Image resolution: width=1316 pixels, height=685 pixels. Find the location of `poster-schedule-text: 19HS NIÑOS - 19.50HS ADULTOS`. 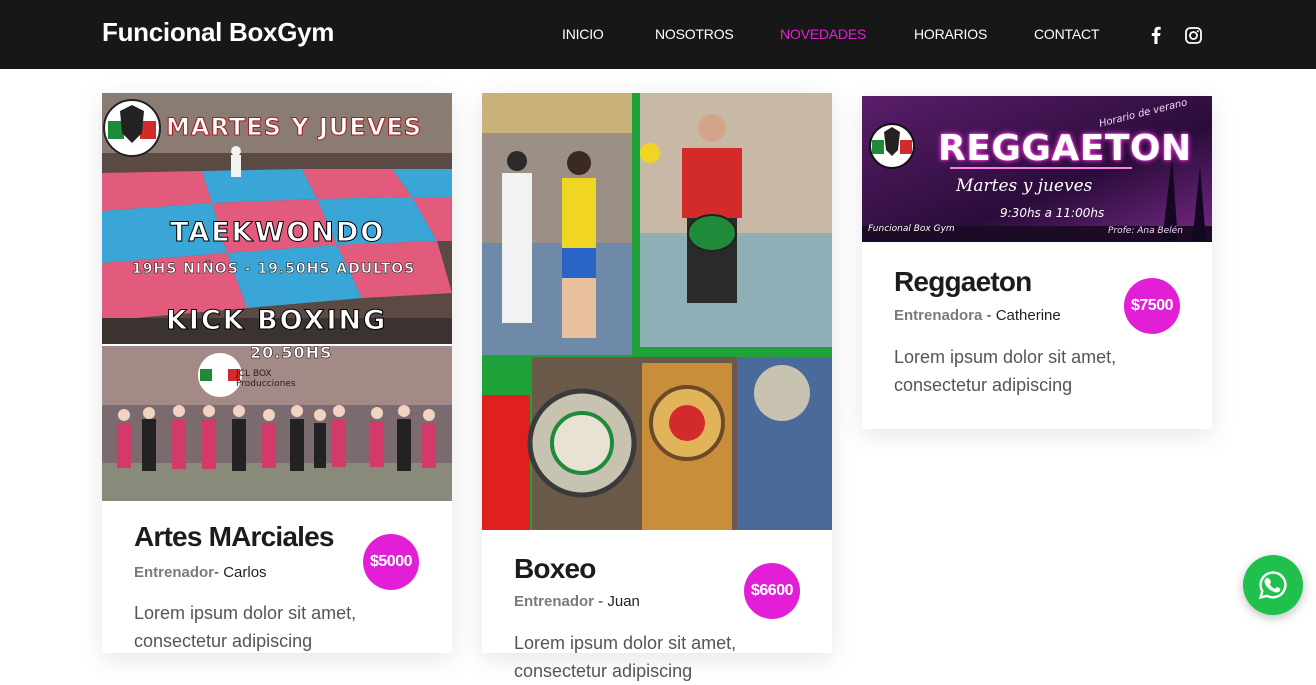

poster-schedule-text: 19HS NIÑOS - 19.50HS ADULTOS is located at coordinates (274, 269).